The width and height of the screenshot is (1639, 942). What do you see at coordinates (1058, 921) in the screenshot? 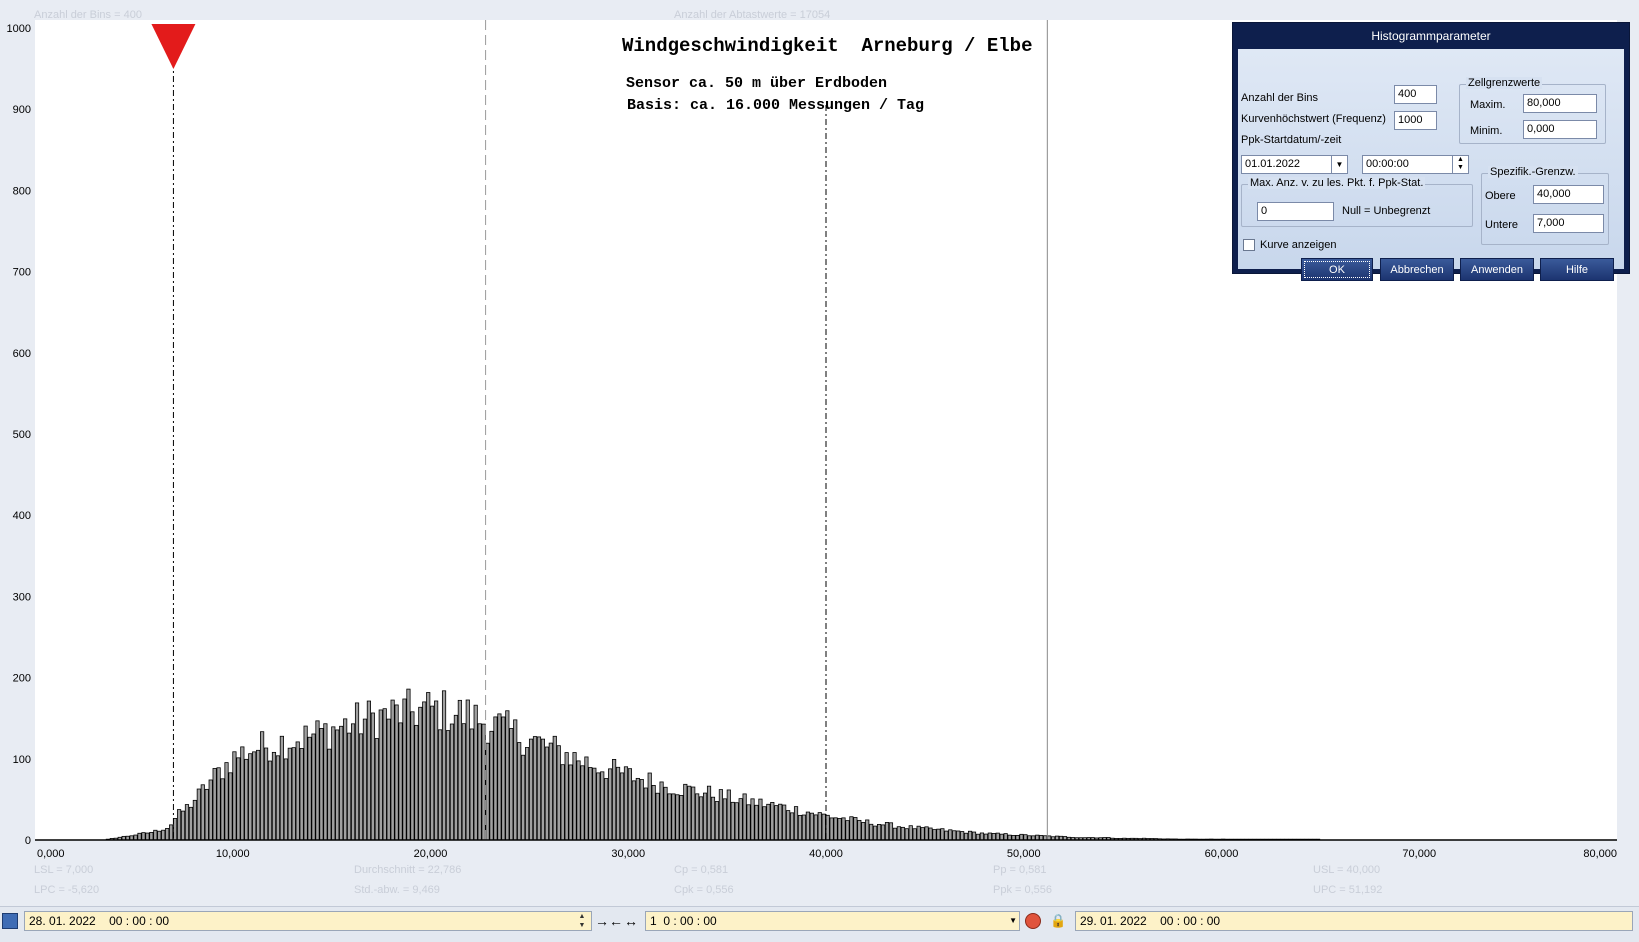
I see `lock-icon: 🔒` at bounding box center [1058, 921].